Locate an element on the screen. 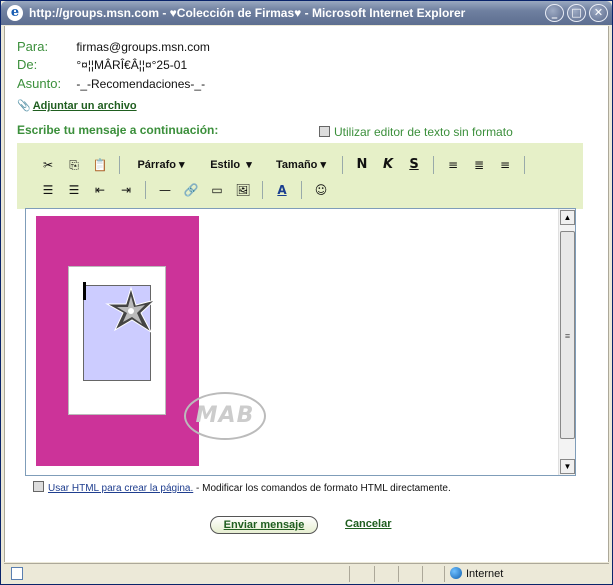 This screenshot has width=613, height=585. paragraph-label: Párrafo is located at coordinates (156, 165).